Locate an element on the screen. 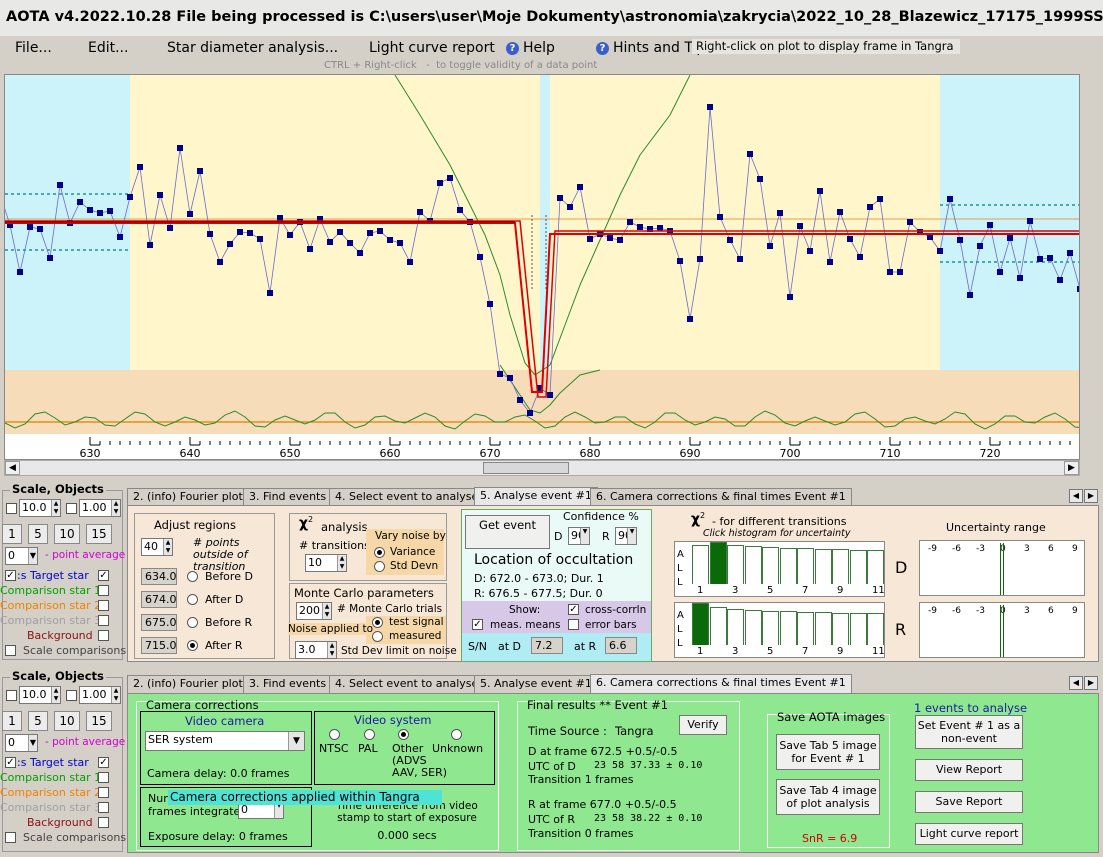 This screenshot has width=1103, height=857. points-outside-spin: 40 ▲ ▼ is located at coordinates (157, 547).